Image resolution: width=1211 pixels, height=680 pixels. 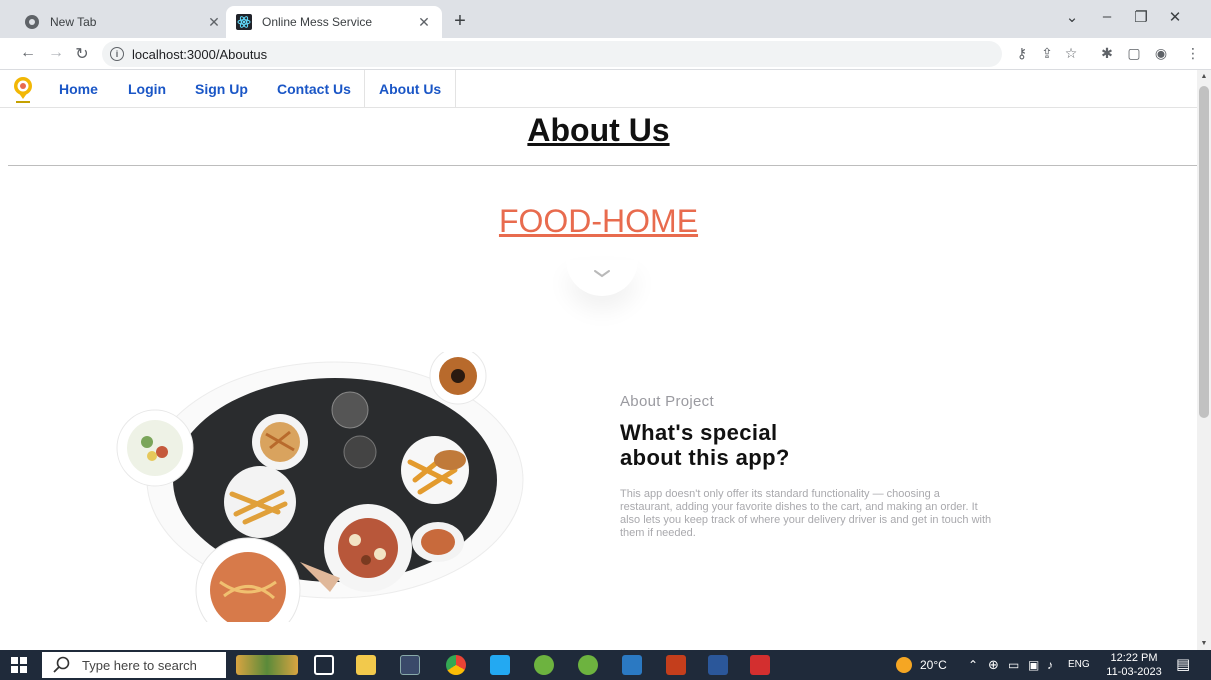 I want to click on battery-icon: ▭, so click(x=1013, y=665).